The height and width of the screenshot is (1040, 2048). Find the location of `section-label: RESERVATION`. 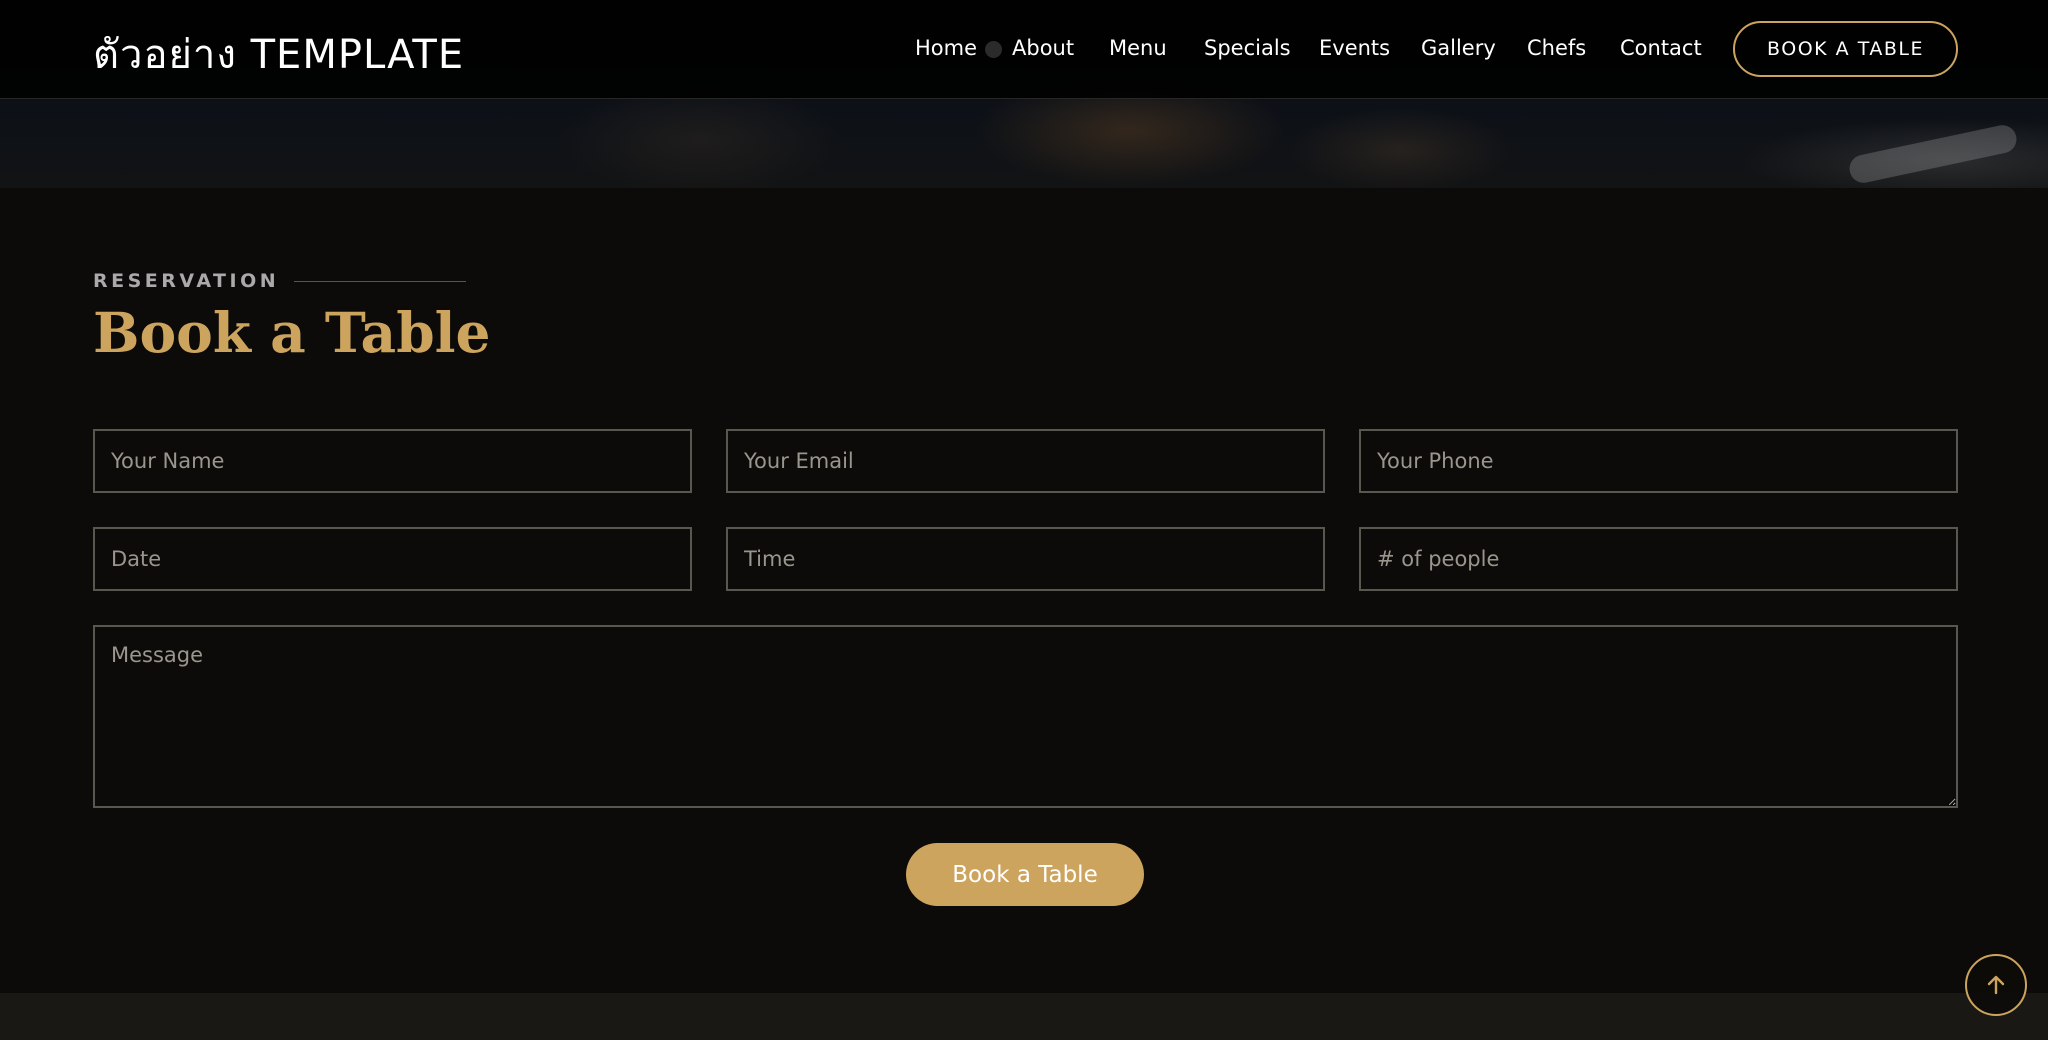

section-label: RESERVATION is located at coordinates (186, 281).